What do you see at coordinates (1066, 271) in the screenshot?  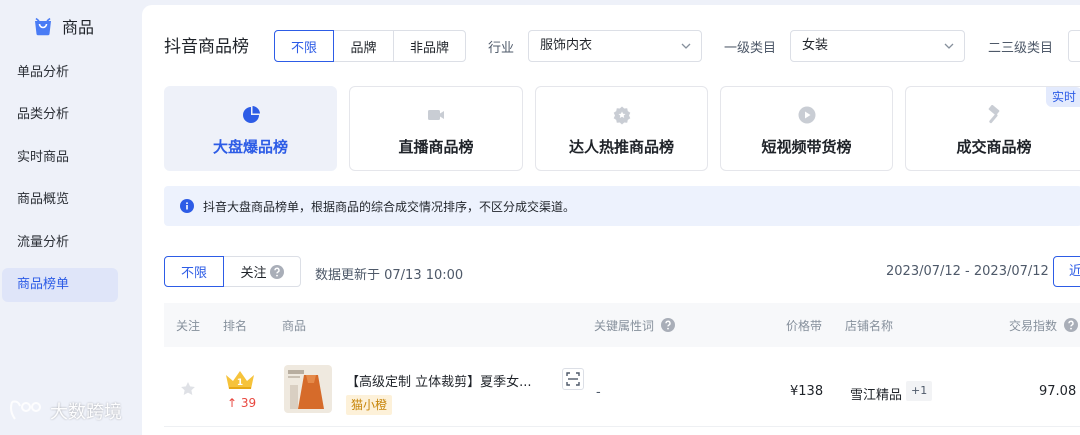 I see `recent-range-button: 近` at bounding box center [1066, 271].